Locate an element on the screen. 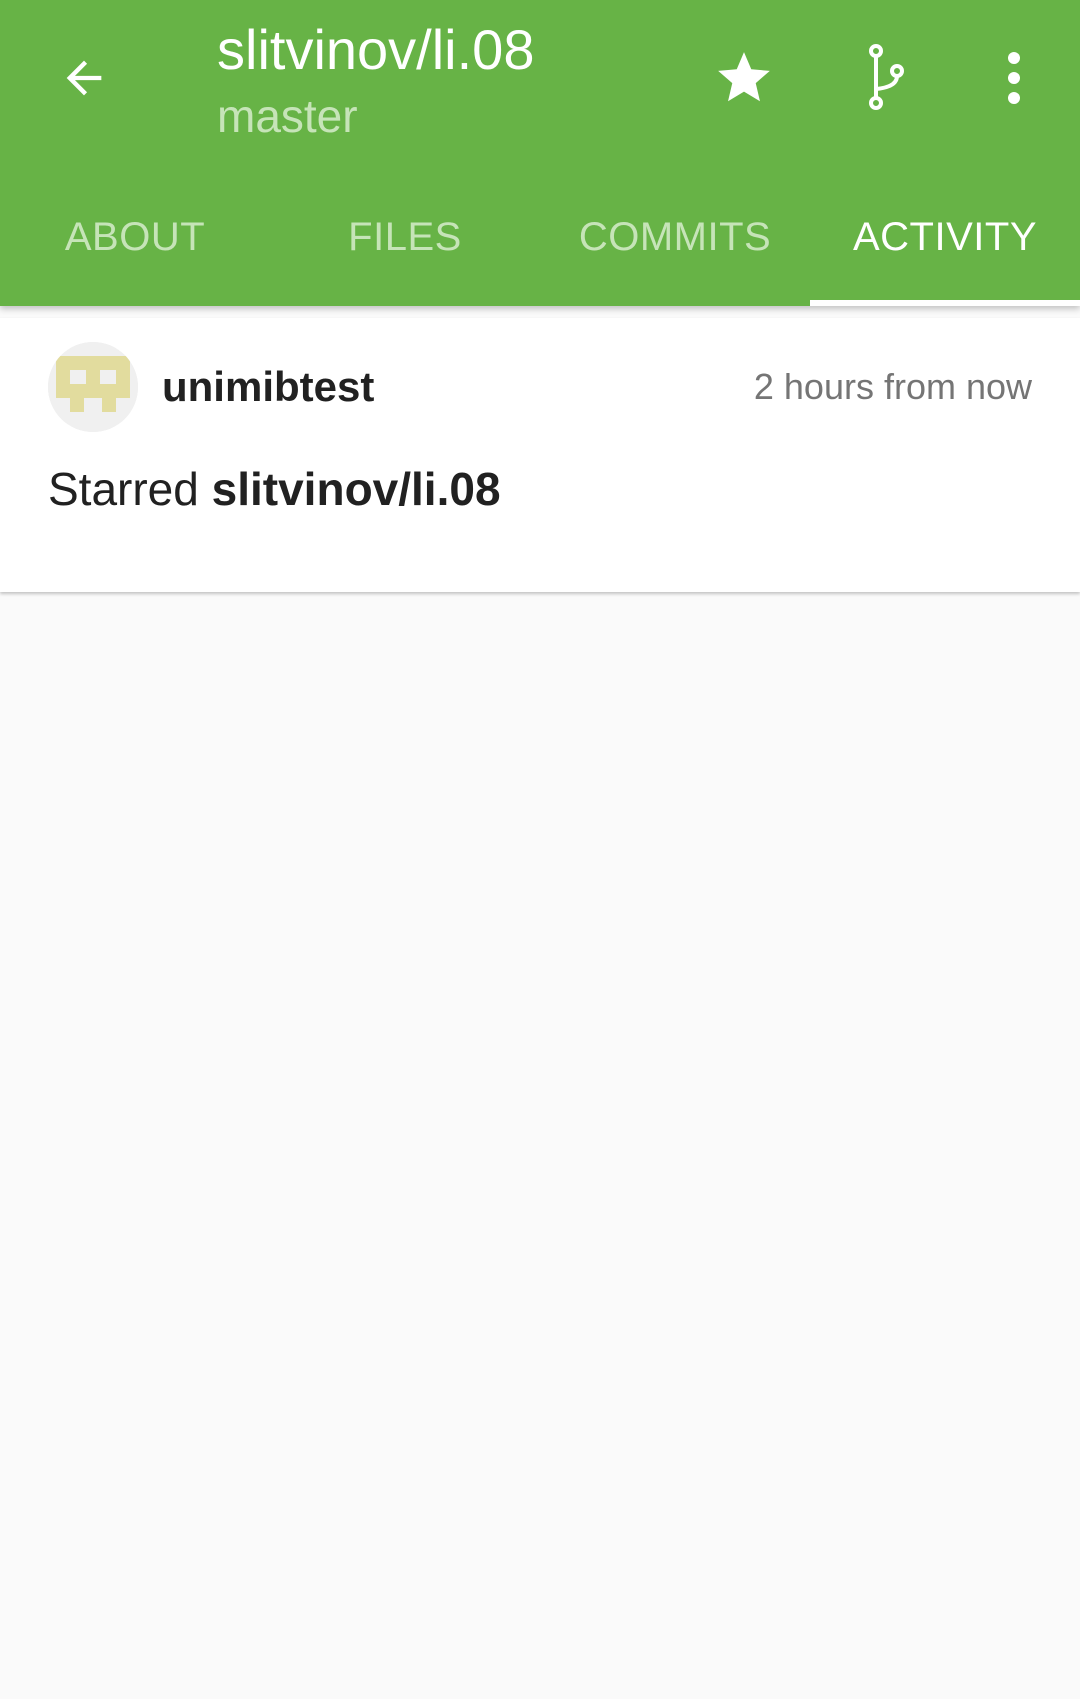 The width and height of the screenshot is (1080, 1699). tab-about: ABOUT is located at coordinates (135, 253).